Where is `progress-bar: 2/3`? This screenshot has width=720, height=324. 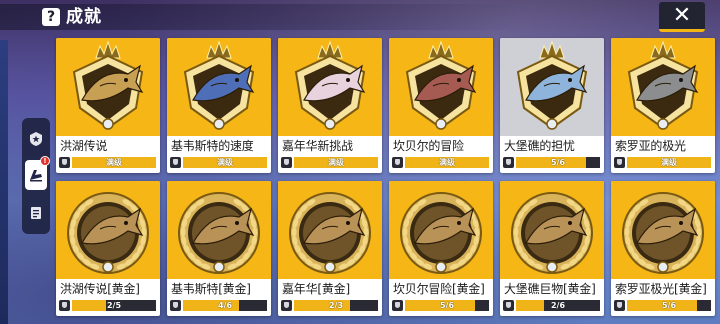 progress-bar: 2/3 is located at coordinates (336, 305).